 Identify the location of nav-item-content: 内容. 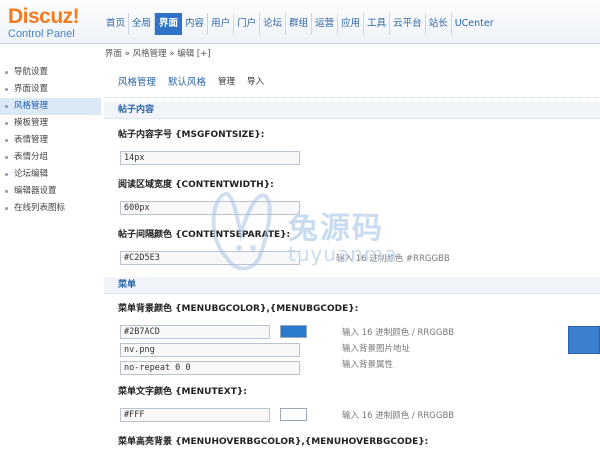
(195, 24).